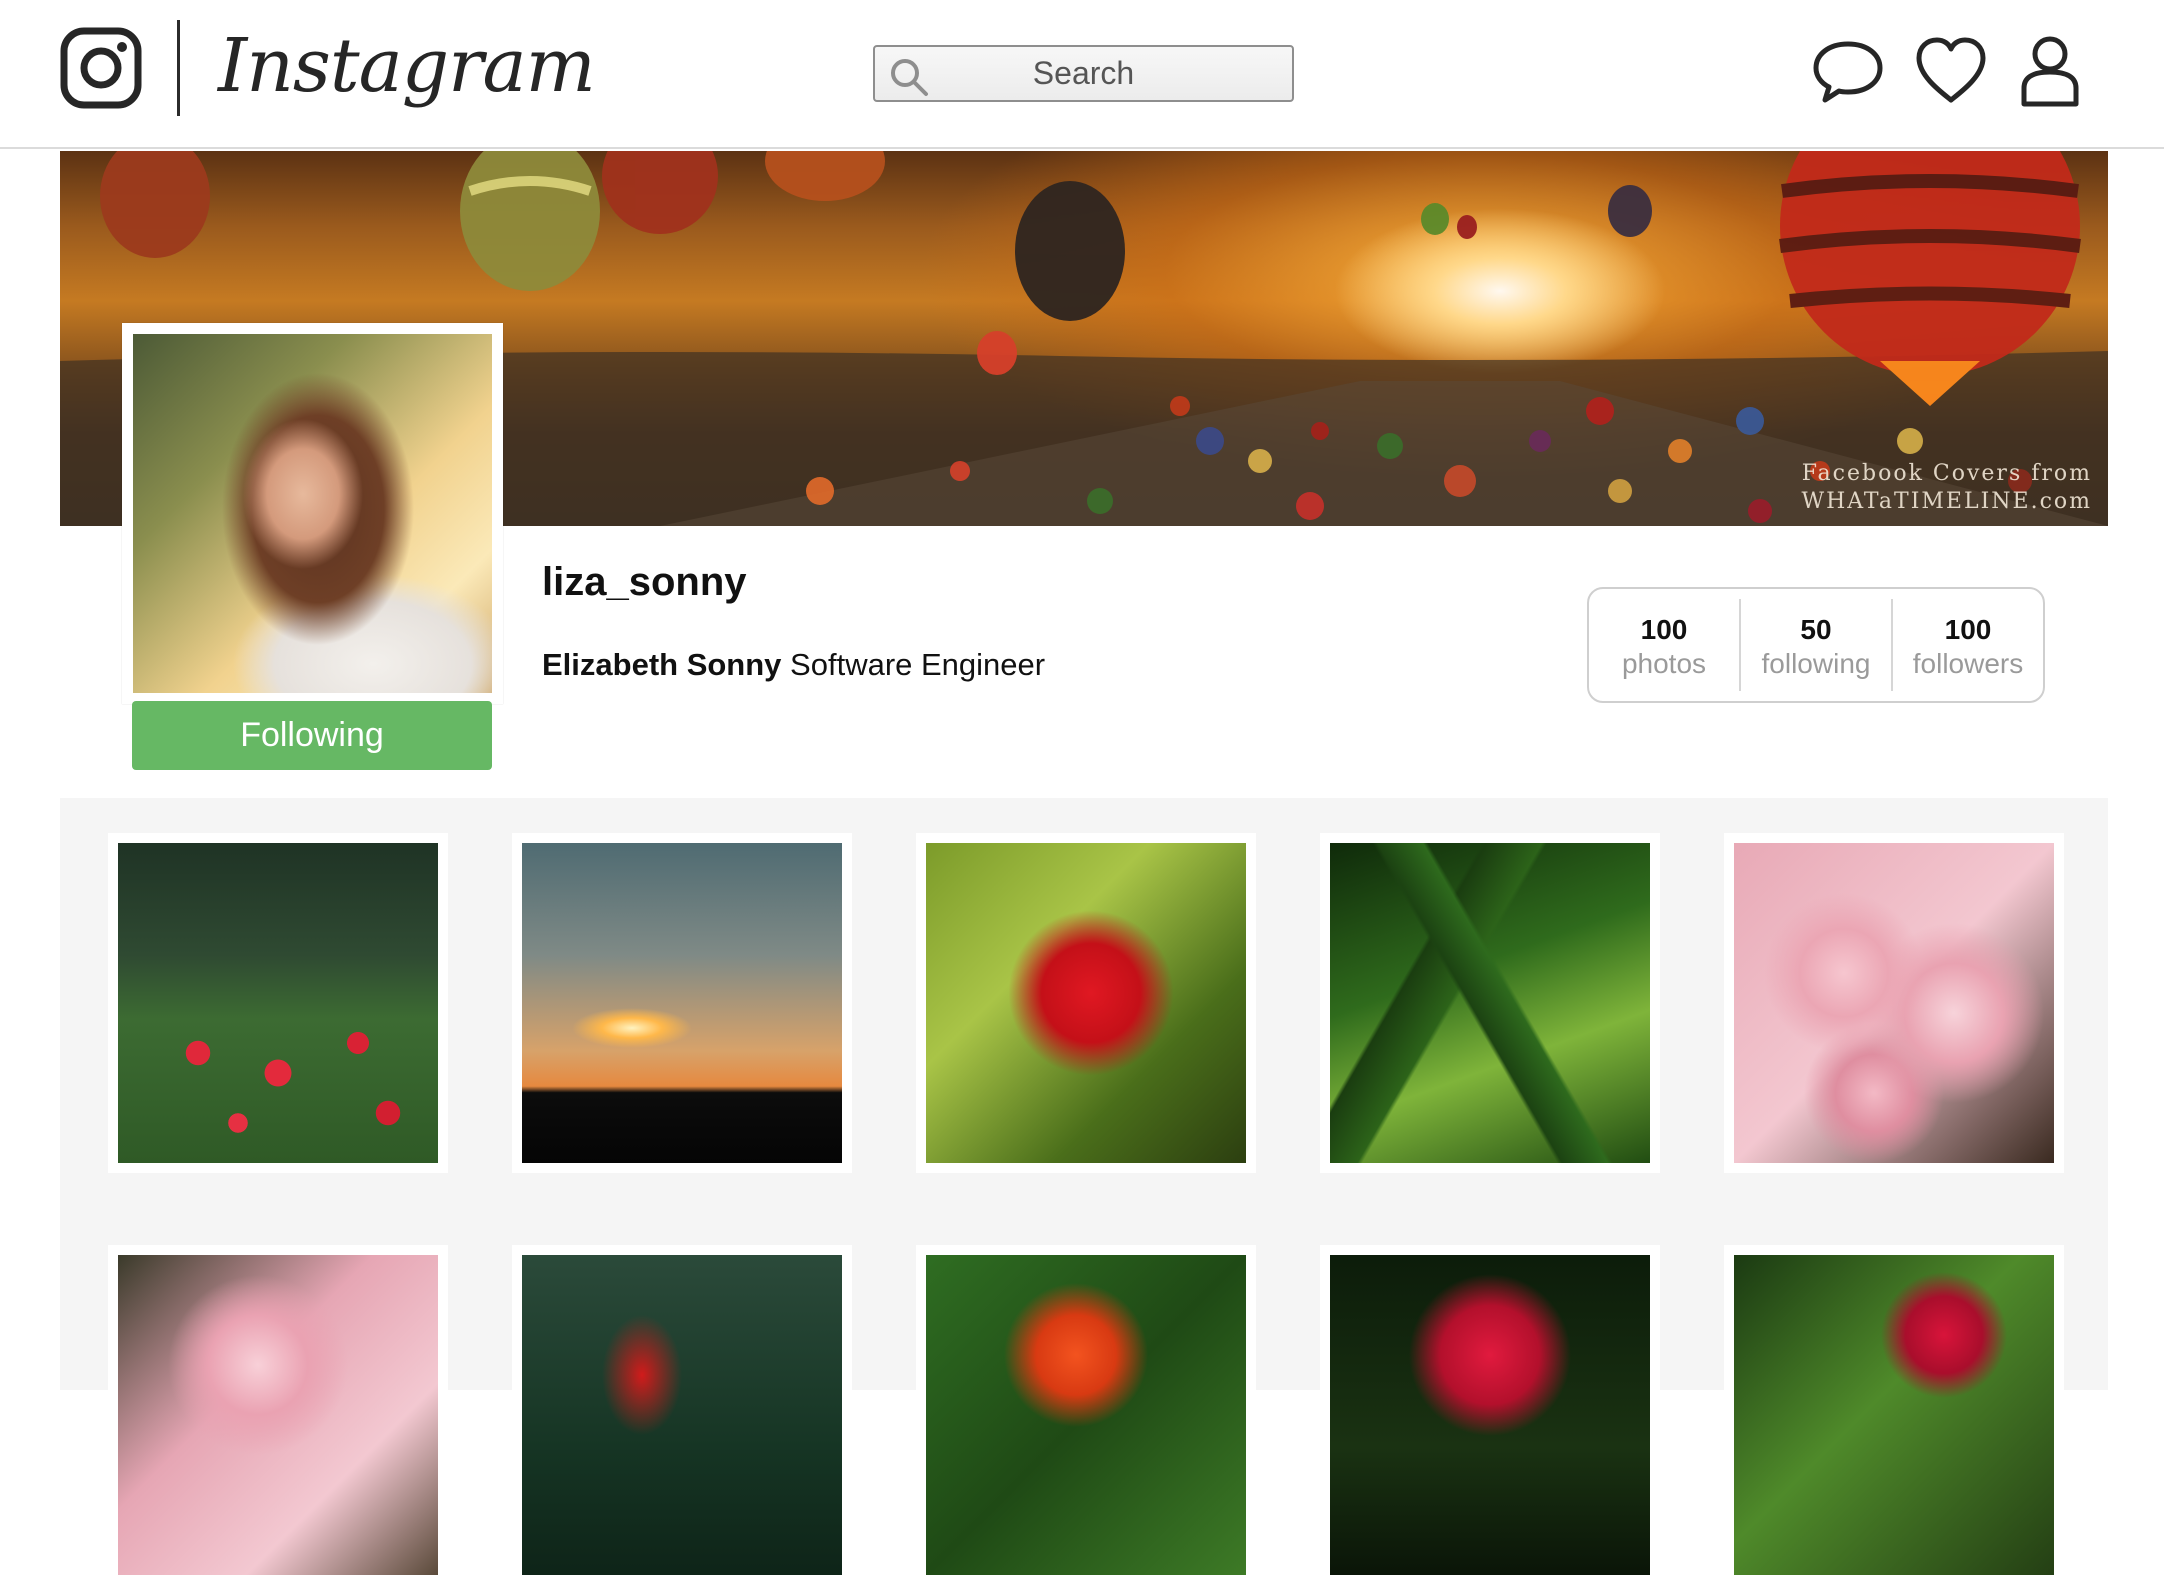  I want to click on instagram-camera-icon, so click(101, 68).